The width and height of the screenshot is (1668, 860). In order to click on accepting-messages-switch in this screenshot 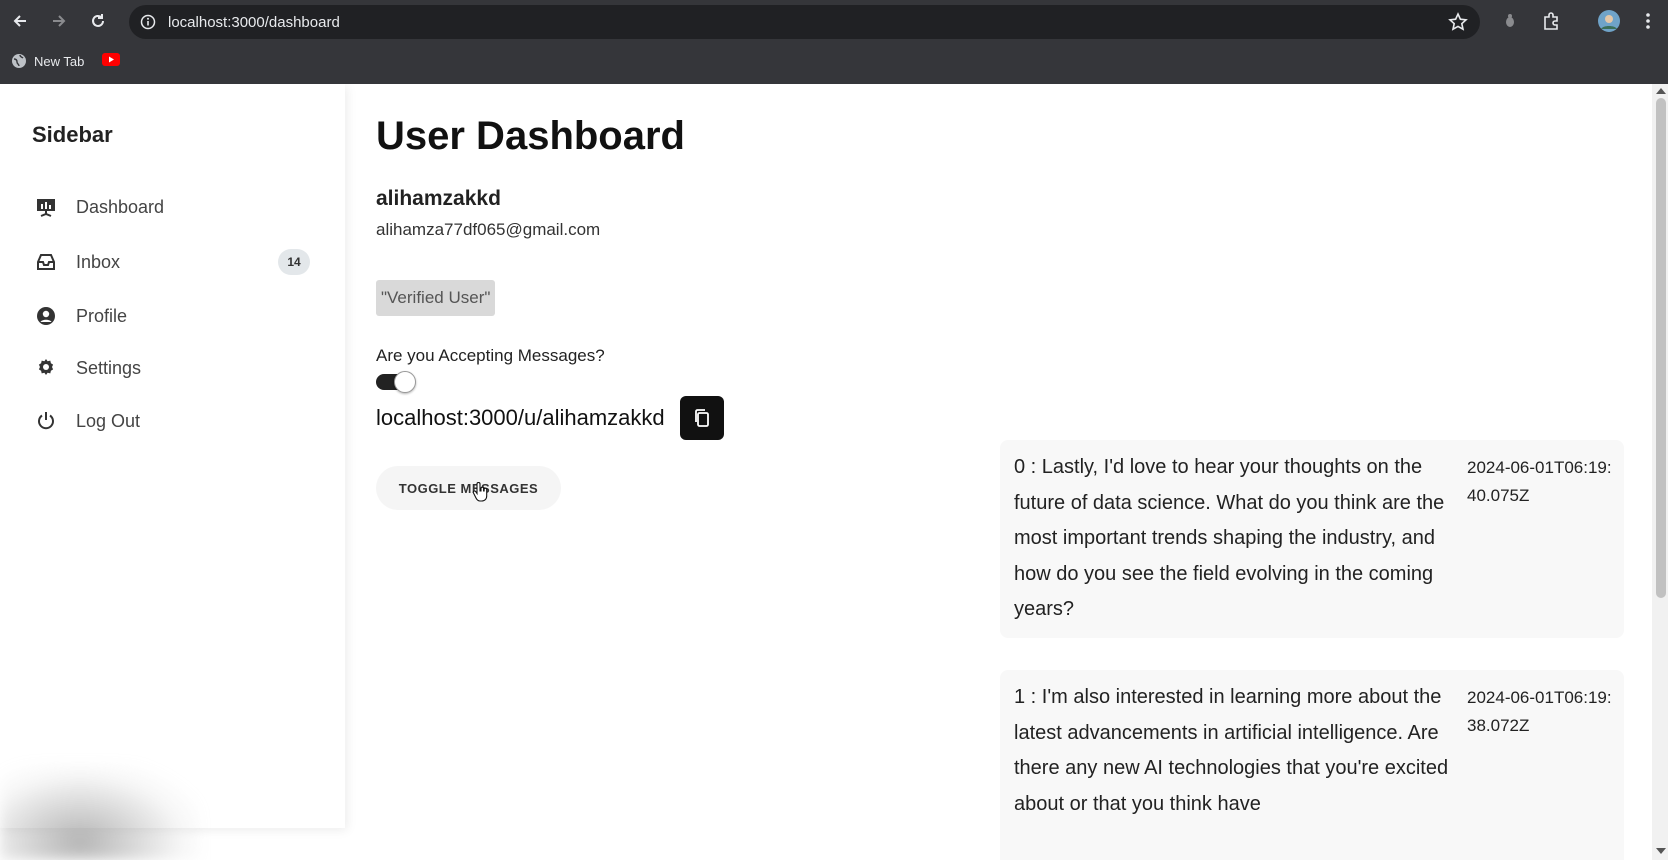, I will do `click(396, 382)`.